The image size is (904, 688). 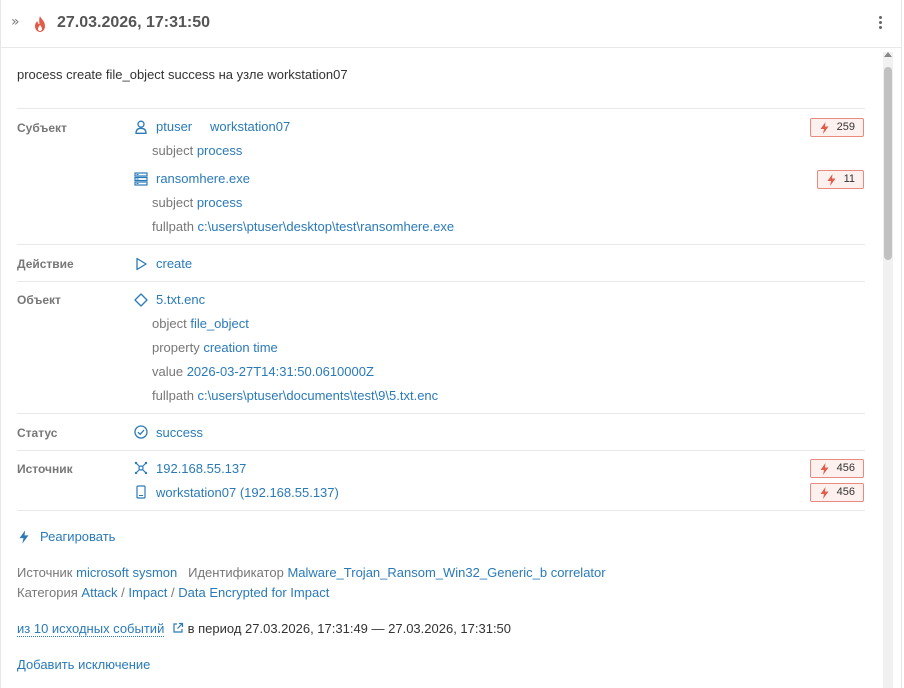 What do you see at coordinates (836, 492) in the screenshot?
I see `source-host-badge: 456` at bounding box center [836, 492].